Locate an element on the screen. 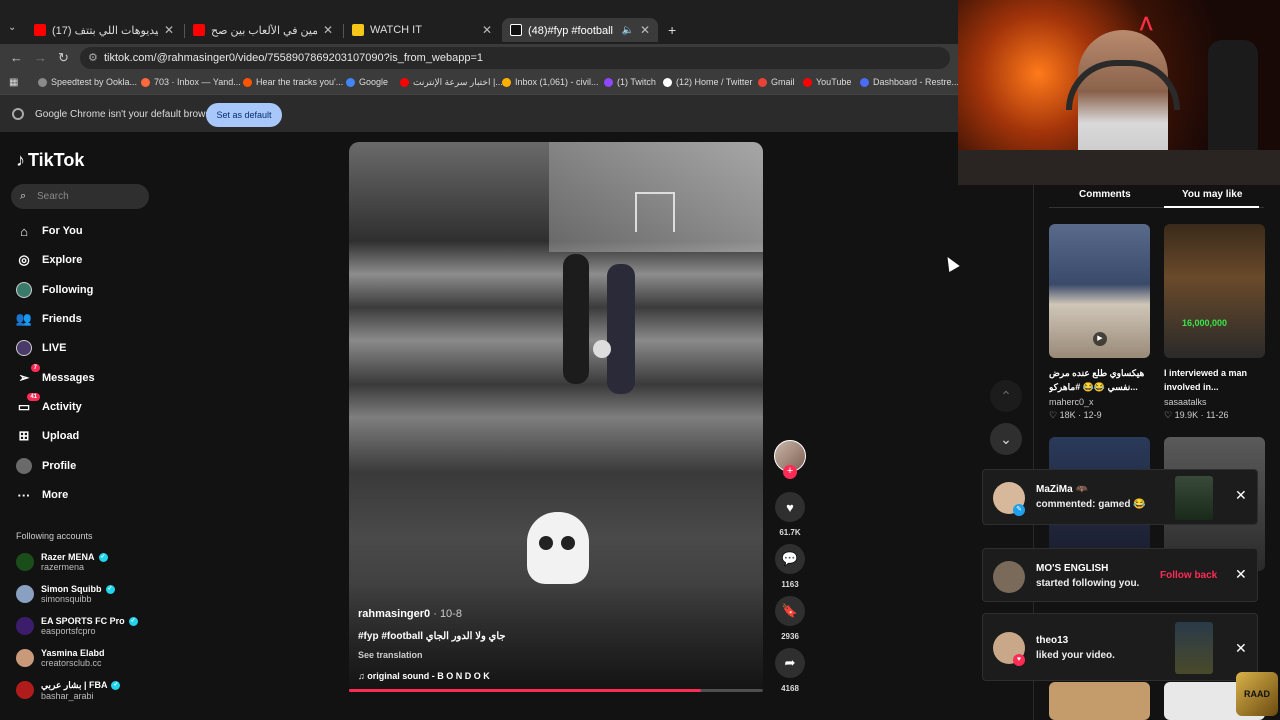 The width and height of the screenshot is (1280, 720). tiktok-note-icon: ♪ is located at coordinates (20, 160).